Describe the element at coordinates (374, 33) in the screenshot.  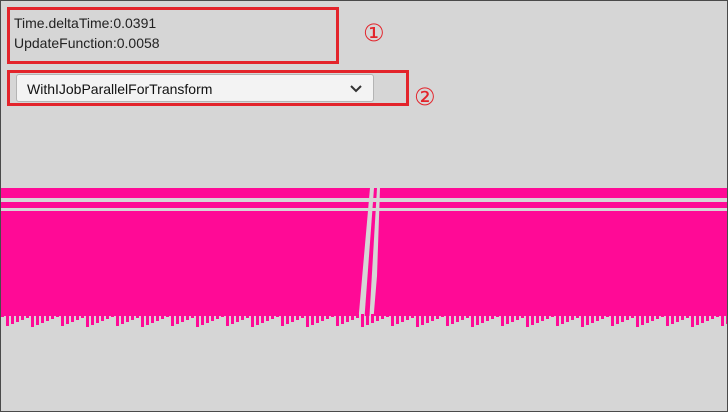
I see `annotation-marker-1: ①` at that location.